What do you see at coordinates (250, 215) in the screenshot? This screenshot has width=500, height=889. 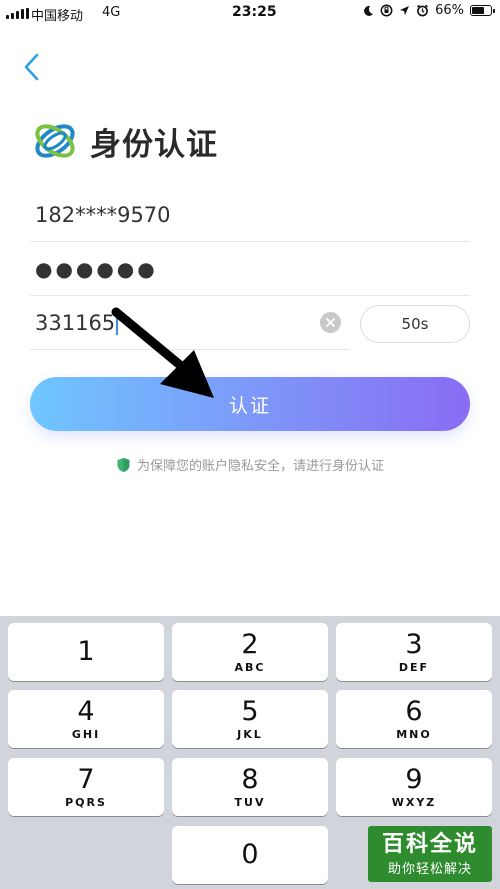 I see `phone-field: 182****9570` at bounding box center [250, 215].